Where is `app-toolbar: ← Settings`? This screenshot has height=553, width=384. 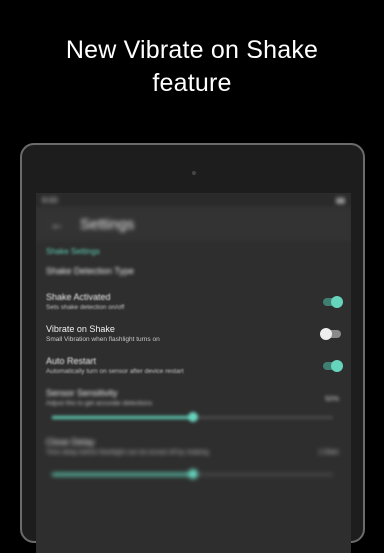
app-toolbar: ← Settings is located at coordinates (193, 224).